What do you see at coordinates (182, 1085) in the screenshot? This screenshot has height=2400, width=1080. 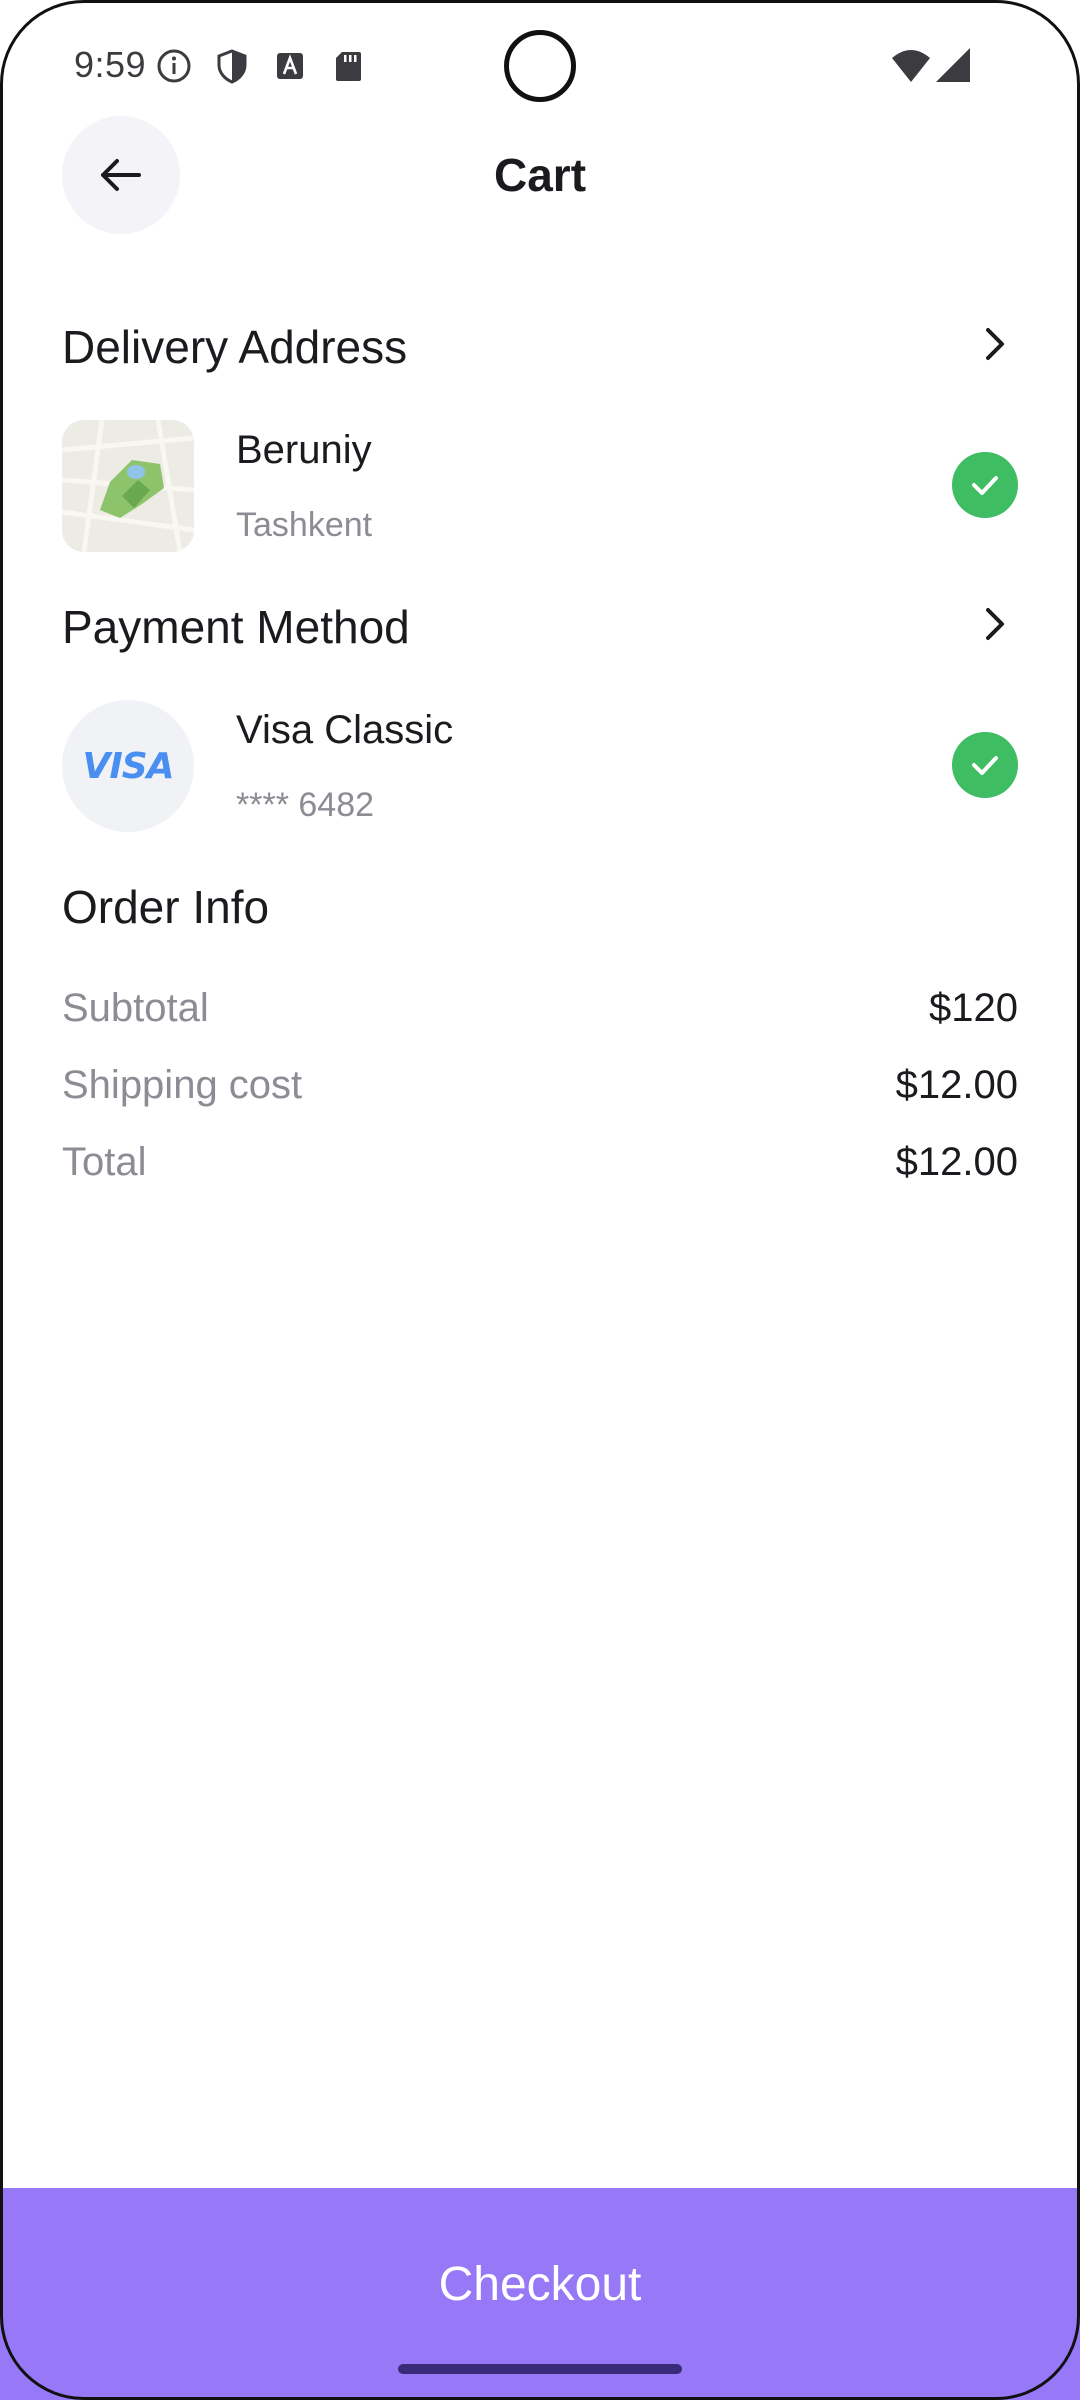 I see `order-label: Shipping cost` at bounding box center [182, 1085].